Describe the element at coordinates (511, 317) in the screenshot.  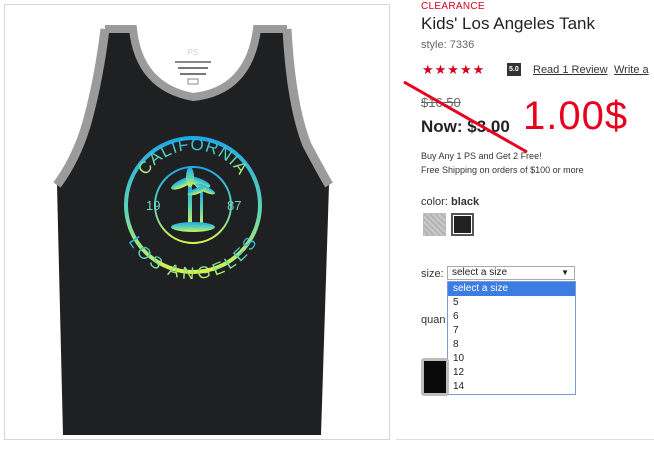
I see `size-option: 6` at that location.